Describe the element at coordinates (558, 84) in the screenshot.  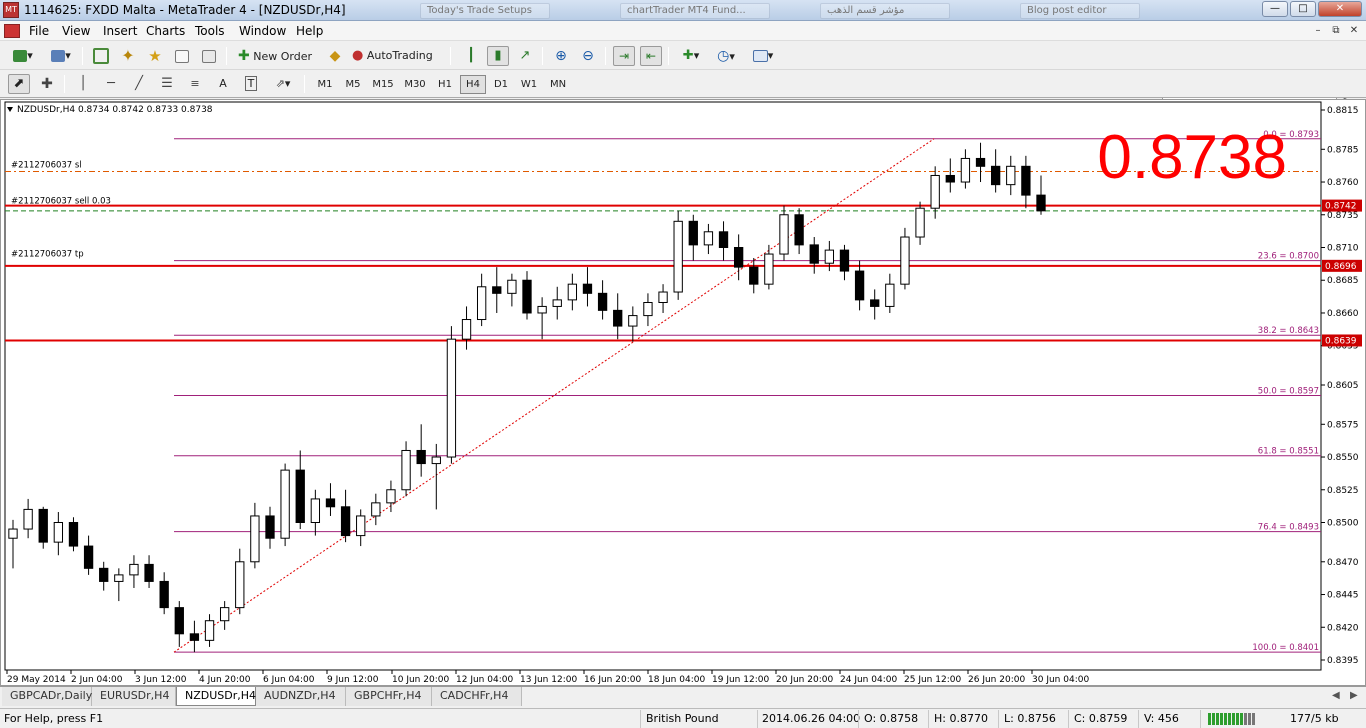
I see `timeframe-mn-button: MN` at that location.